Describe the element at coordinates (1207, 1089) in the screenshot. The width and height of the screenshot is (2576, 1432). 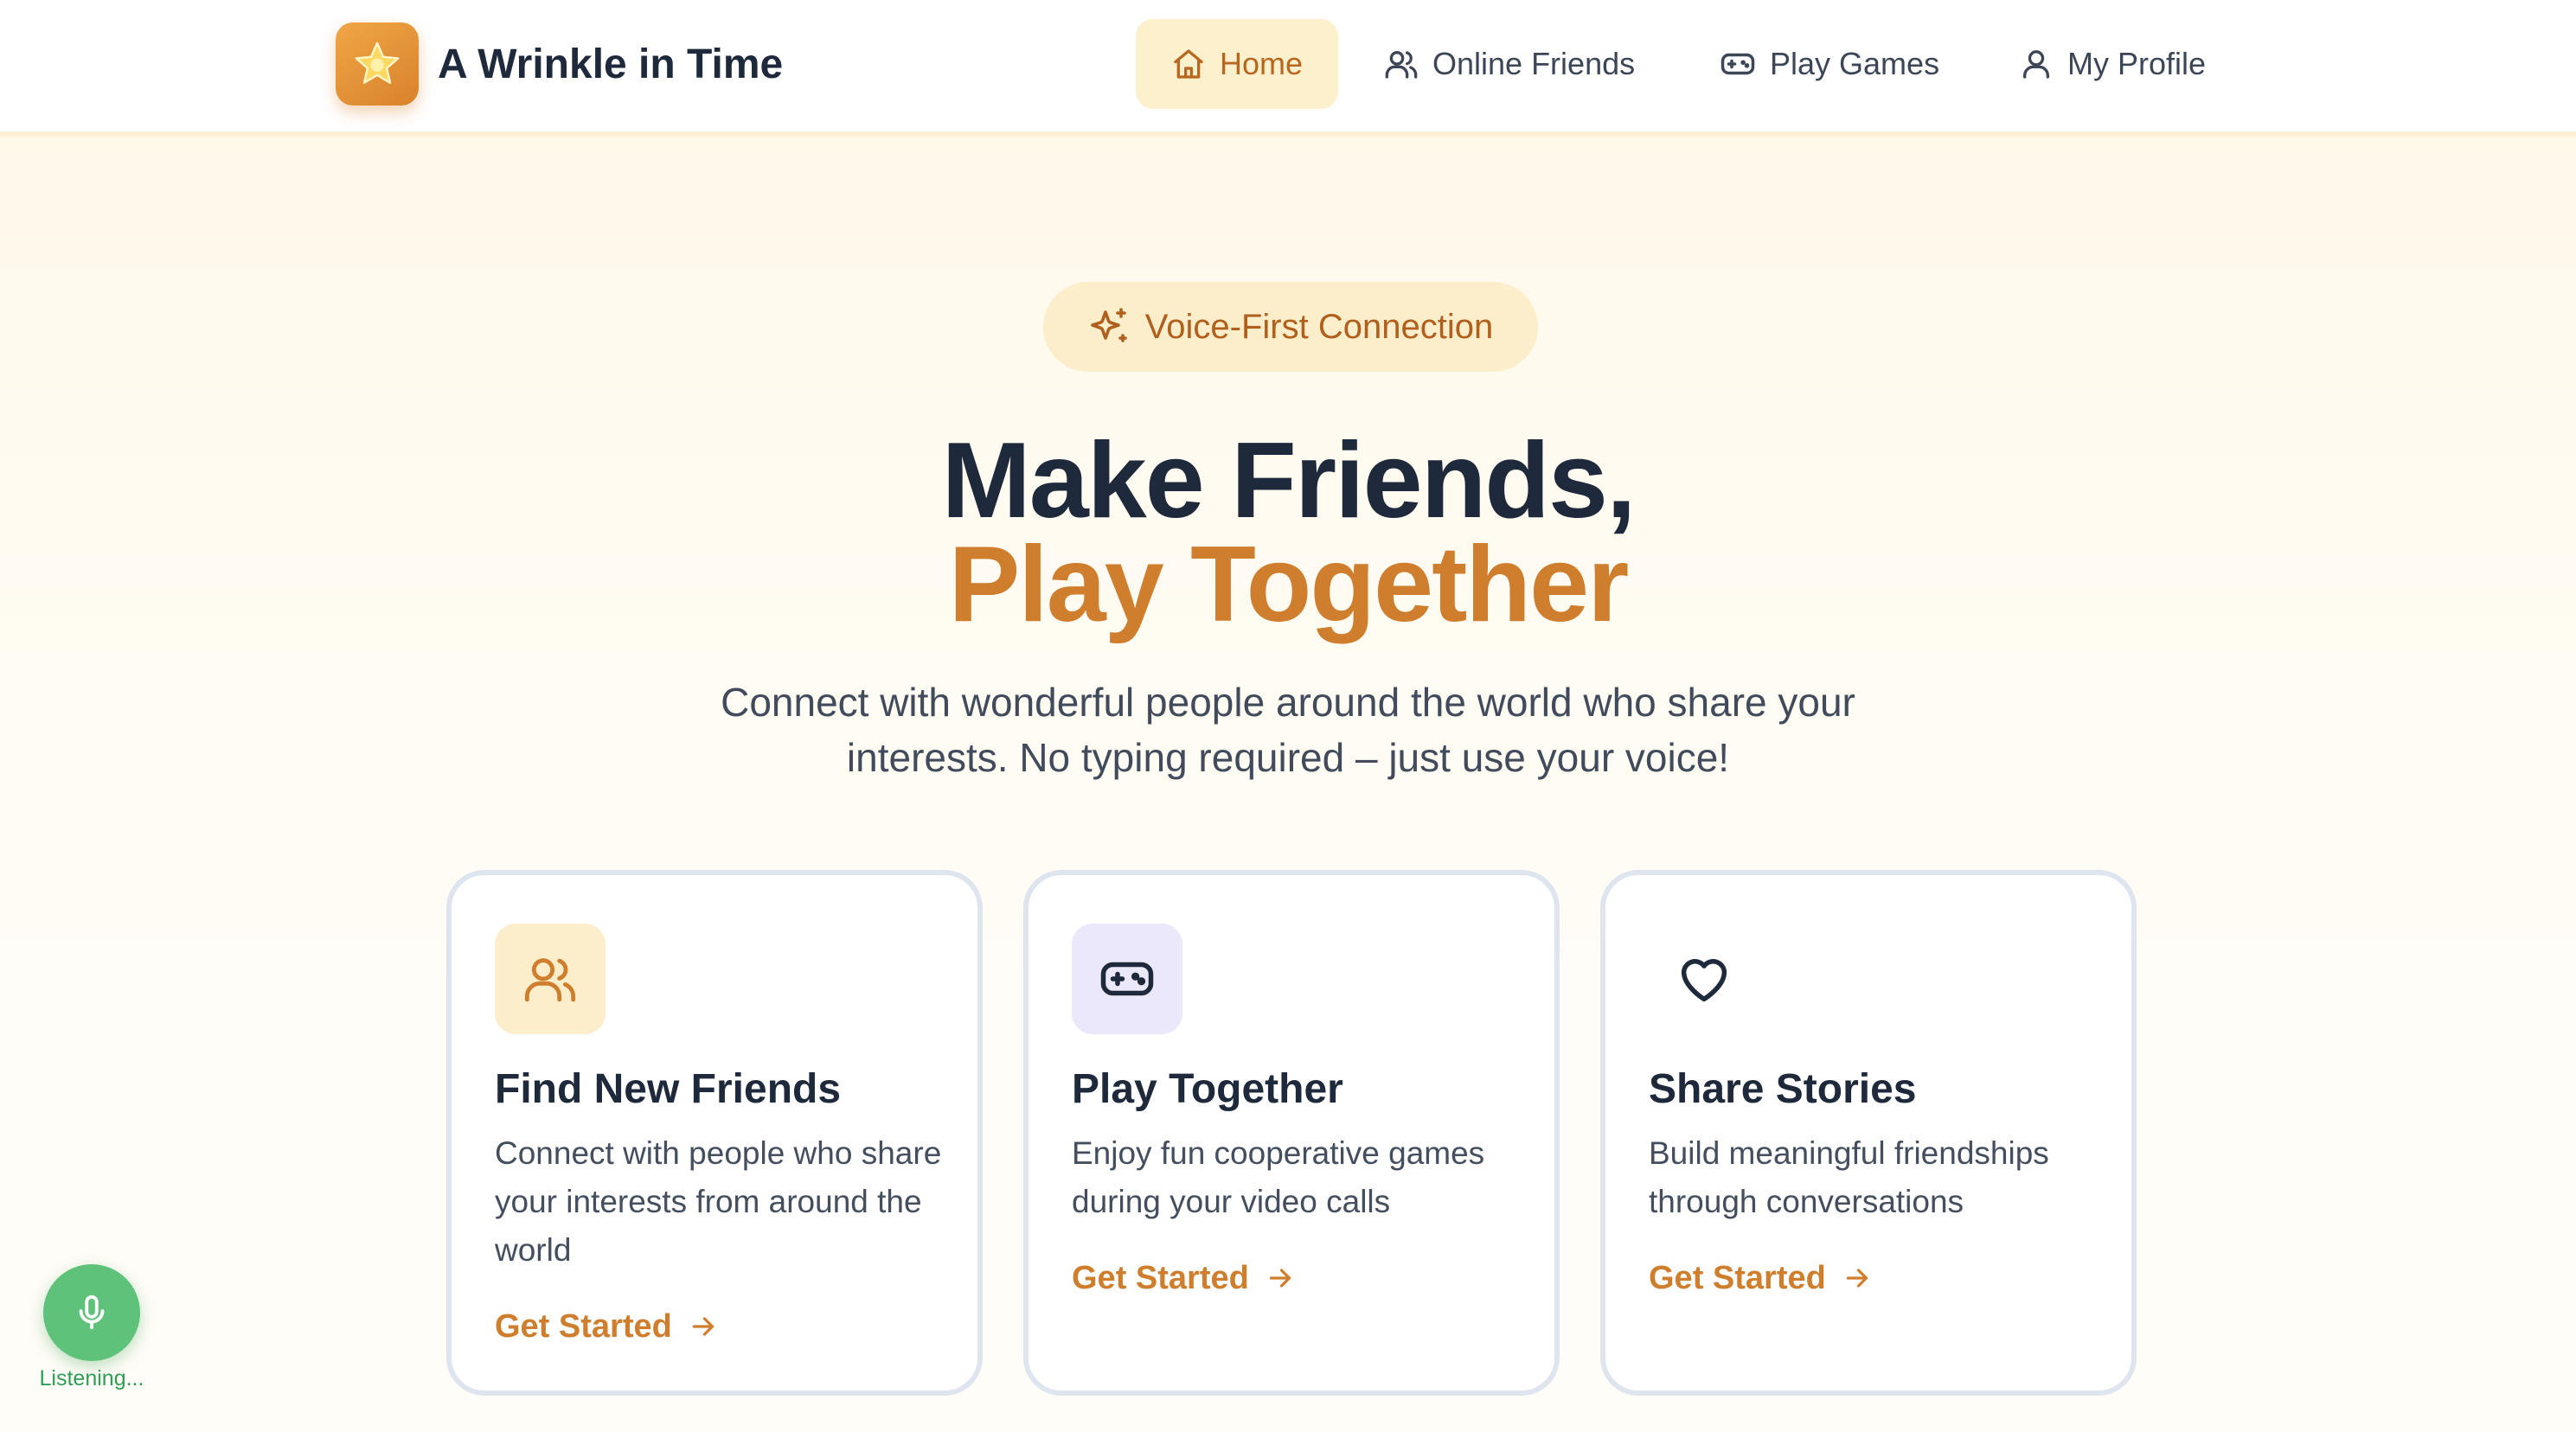
I see `card-title: Play Together` at that location.